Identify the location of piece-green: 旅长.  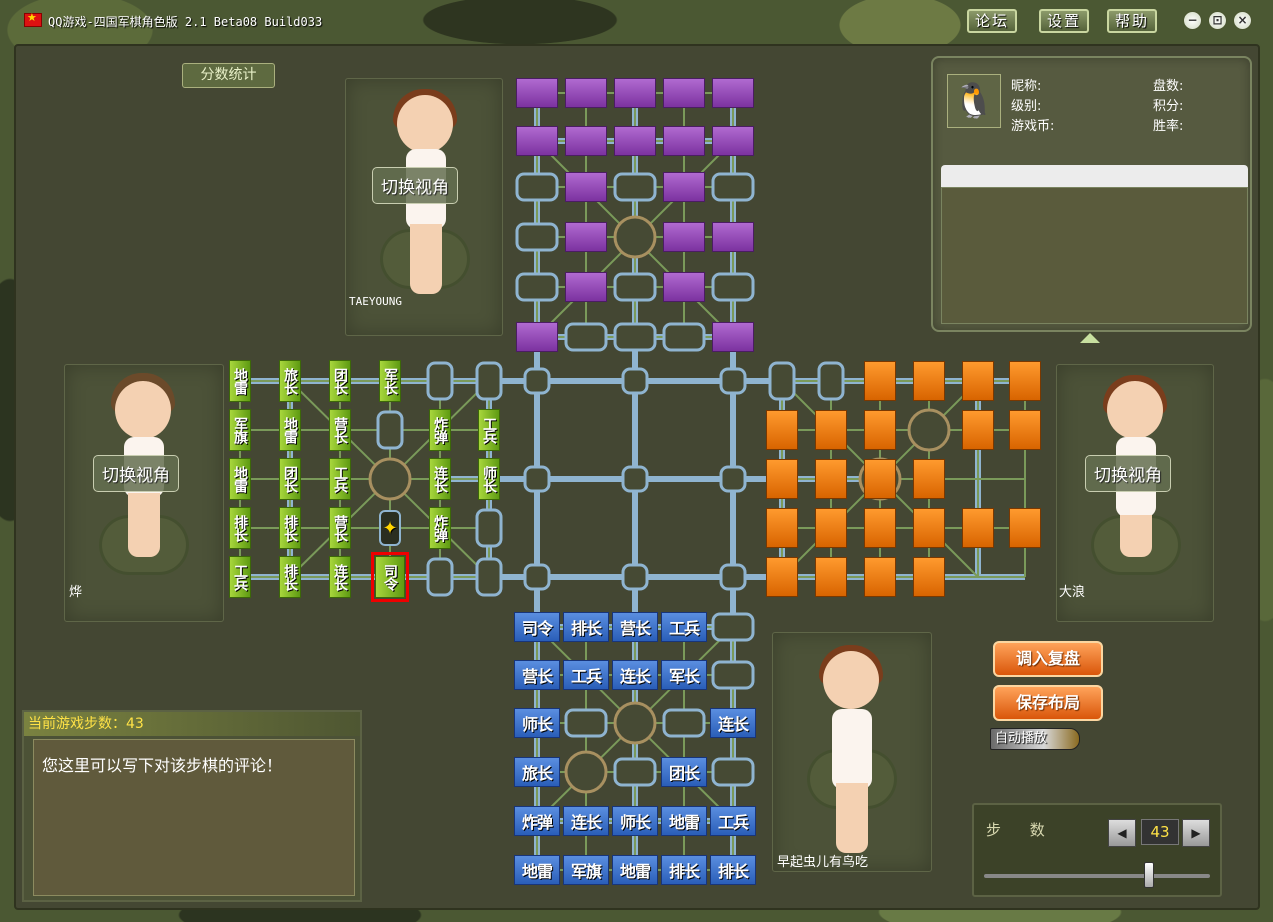
(290, 381).